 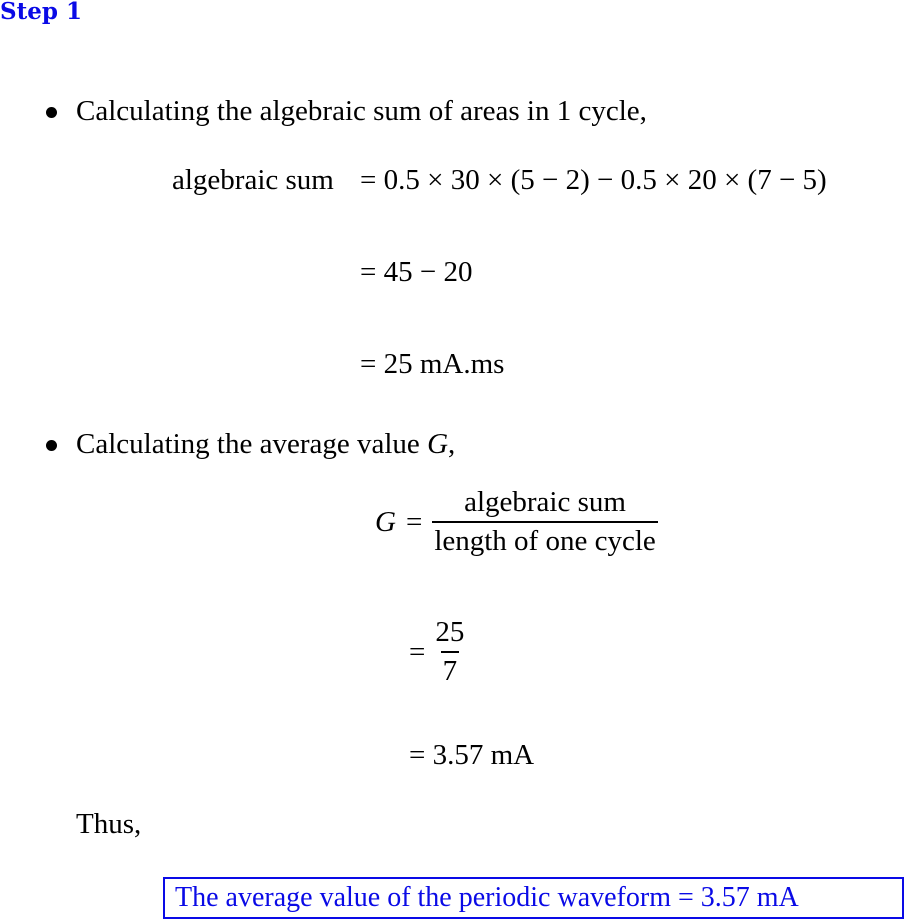 What do you see at coordinates (545, 502) in the screenshot?
I see `fraction-numerator: algebraic sum` at bounding box center [545, 502].